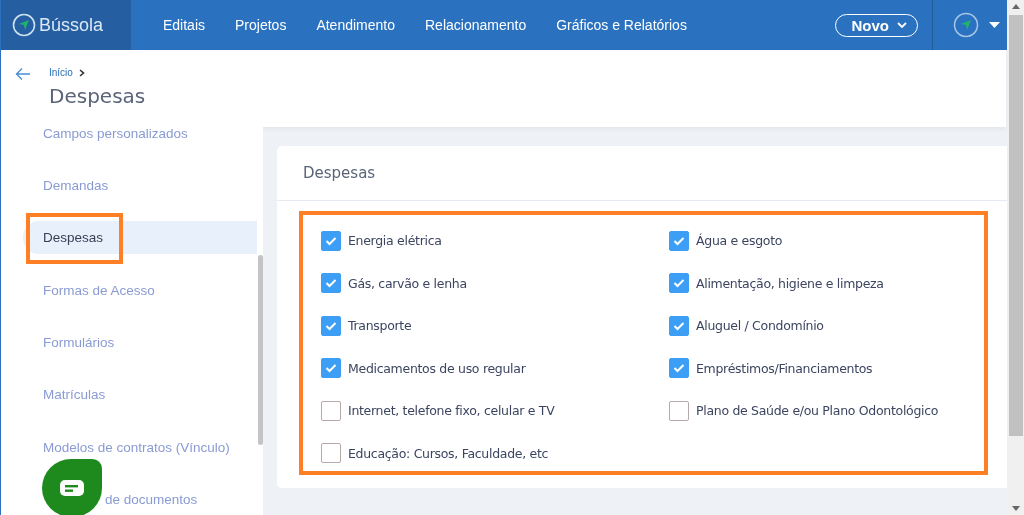 This screenshot has height=515, width=1024. What do you see at coordinates (1015, 508) in the screenshot?
I see `scroll-down-icon` at bounding box center [1015, 508].